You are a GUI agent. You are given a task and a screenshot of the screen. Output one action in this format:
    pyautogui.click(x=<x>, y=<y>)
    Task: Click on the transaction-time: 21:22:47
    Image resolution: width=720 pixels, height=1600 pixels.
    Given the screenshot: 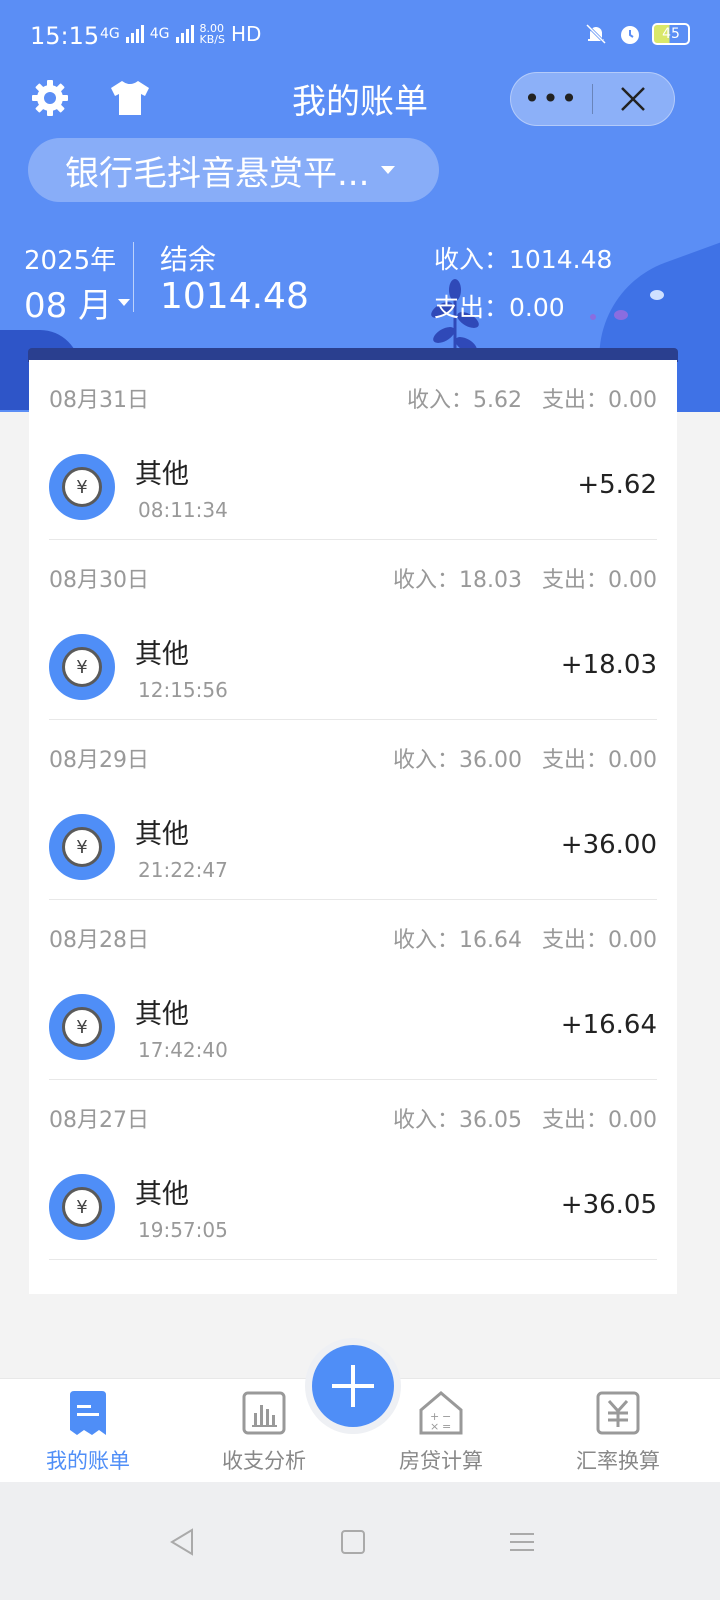 What is the action you would take?
    pyautogui.click(x=183, y=870)
    